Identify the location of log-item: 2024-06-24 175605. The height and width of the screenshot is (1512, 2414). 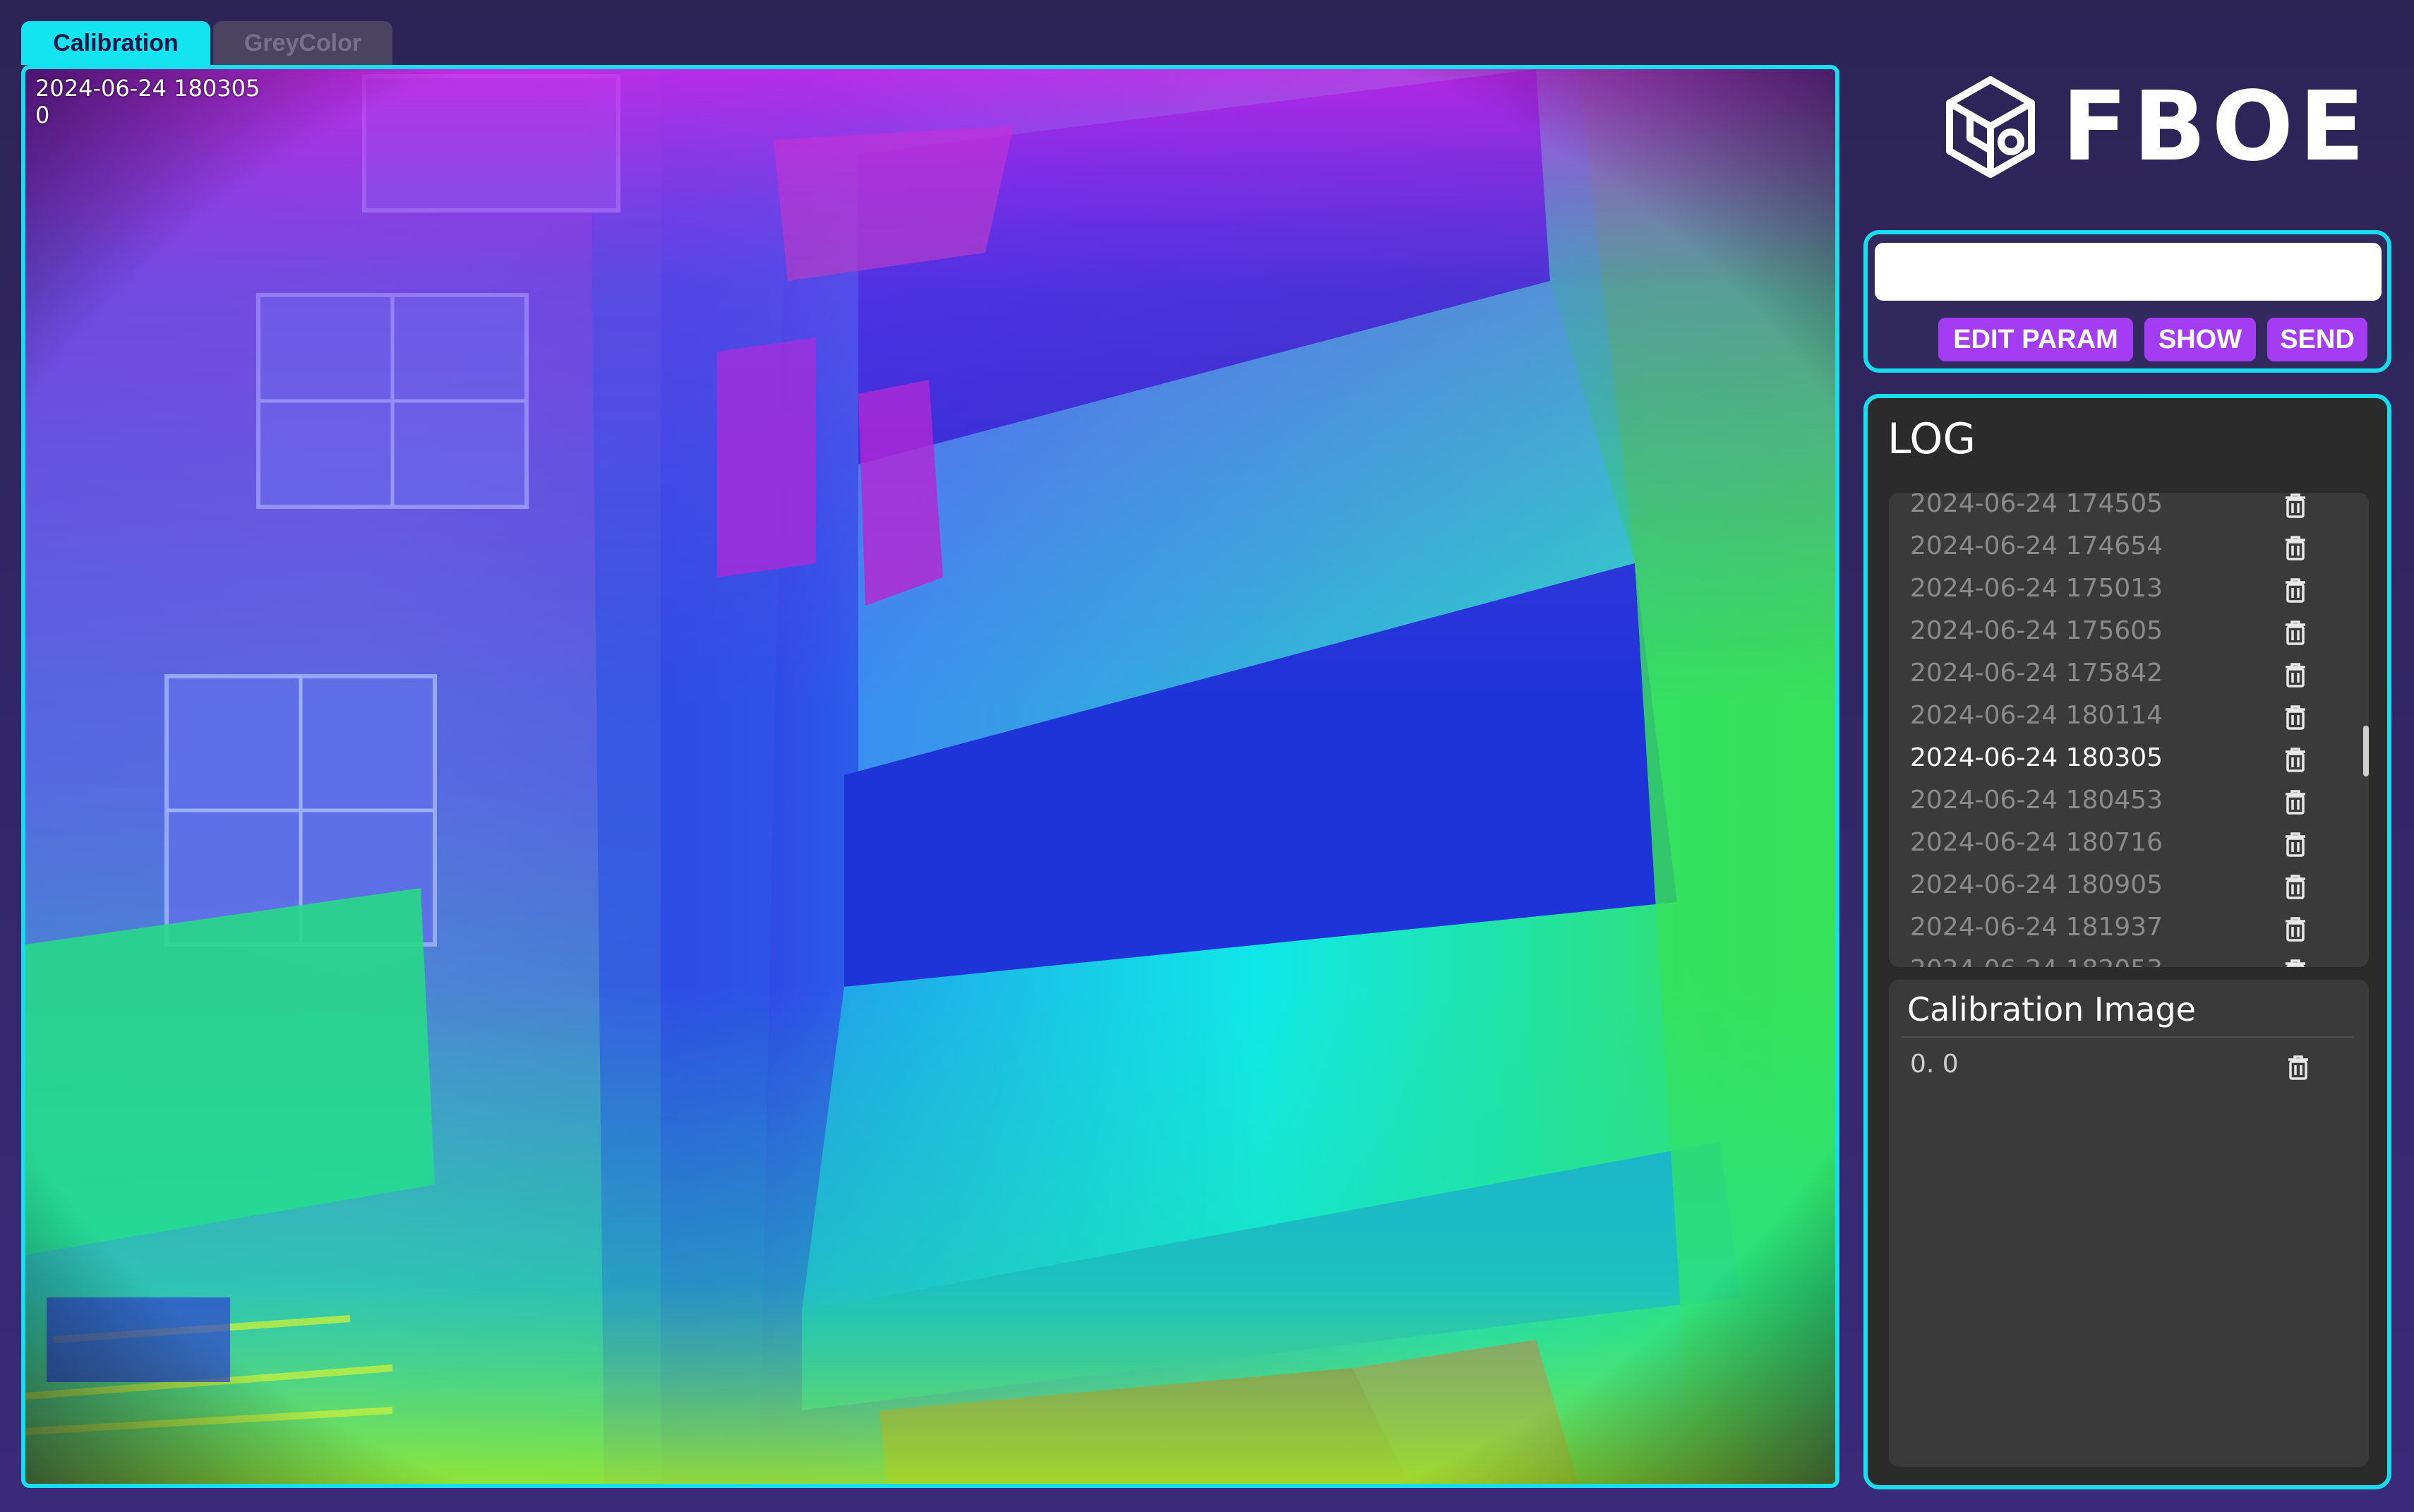
(2129, 631).